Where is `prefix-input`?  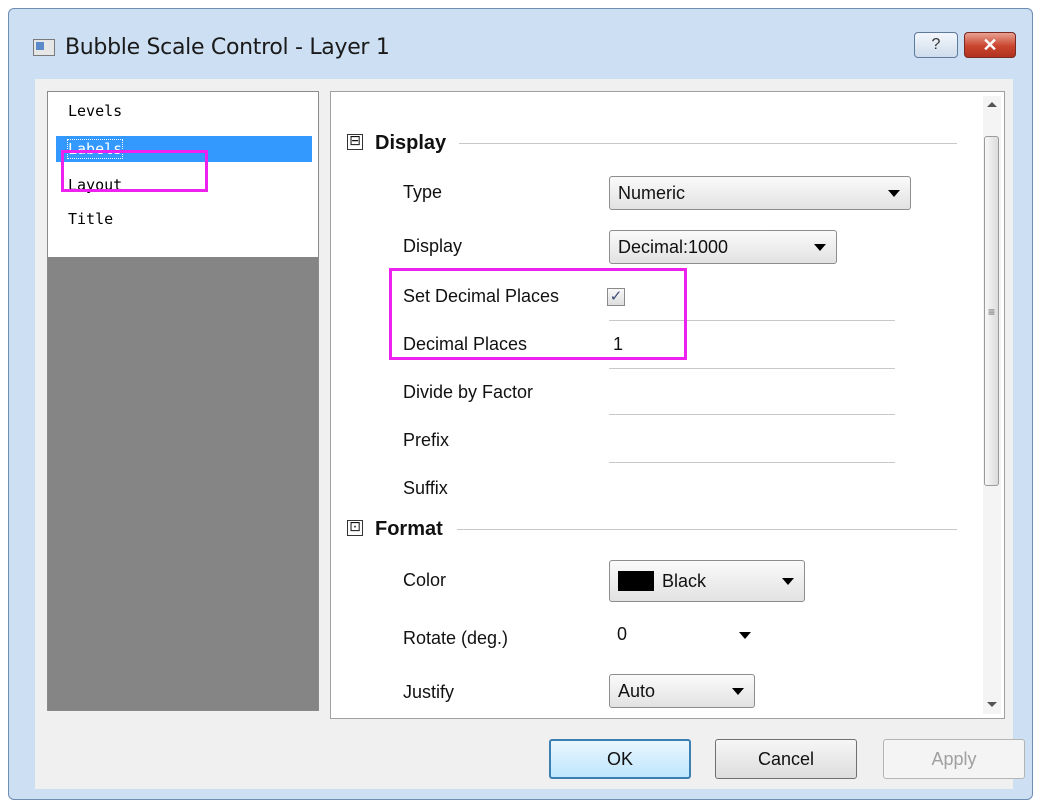 prefix-input is located at coordinates (752, 462).